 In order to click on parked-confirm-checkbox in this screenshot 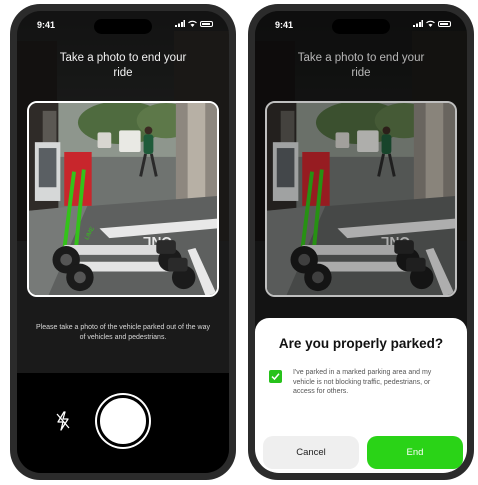, I will do `click(275, 376)`.